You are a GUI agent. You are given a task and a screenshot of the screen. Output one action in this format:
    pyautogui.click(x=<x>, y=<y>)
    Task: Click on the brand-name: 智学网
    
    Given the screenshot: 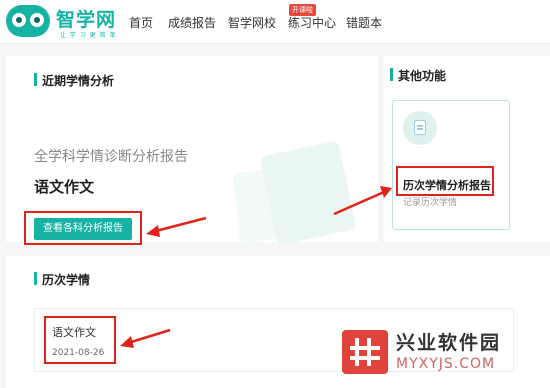 What is the action you would take?
    pyautogui.click(x=86, y=18)
    